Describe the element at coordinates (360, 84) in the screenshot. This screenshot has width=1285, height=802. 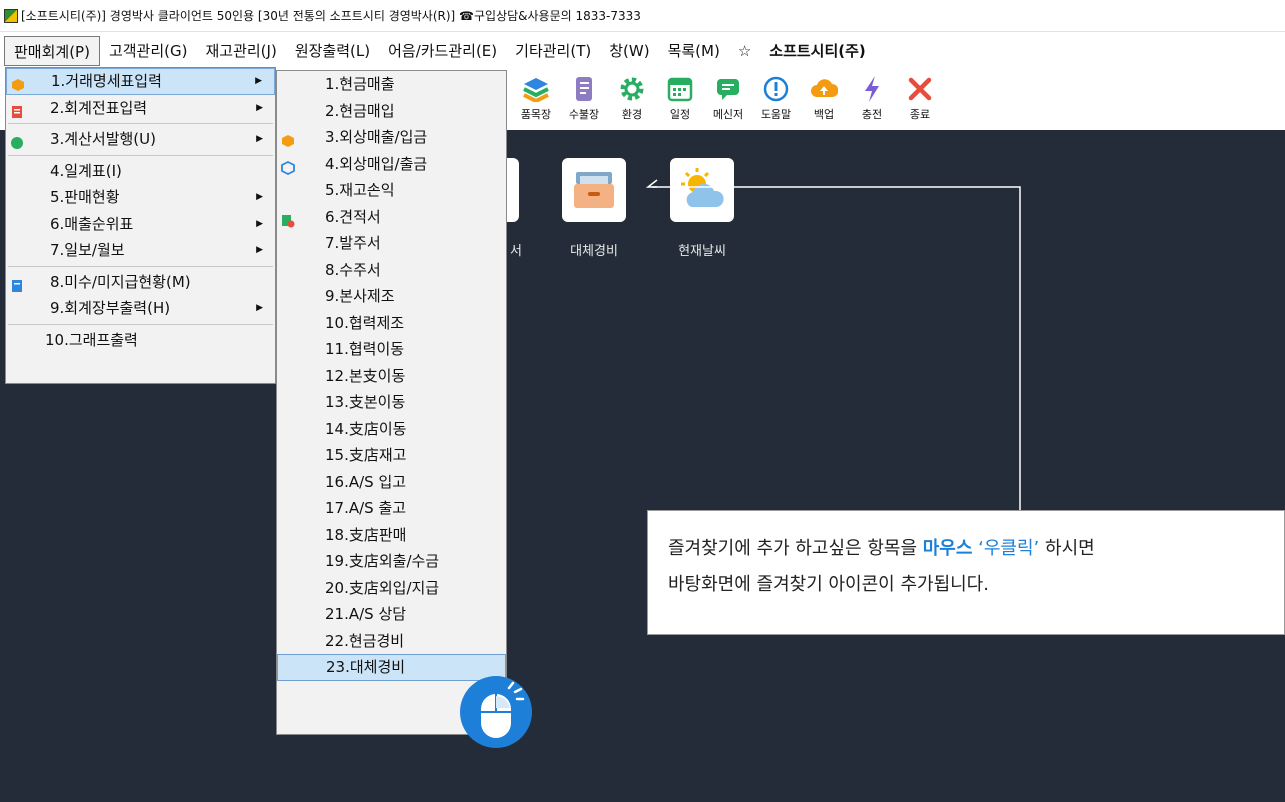
I see `submenu-item-label: 1.현금매출` at that location.